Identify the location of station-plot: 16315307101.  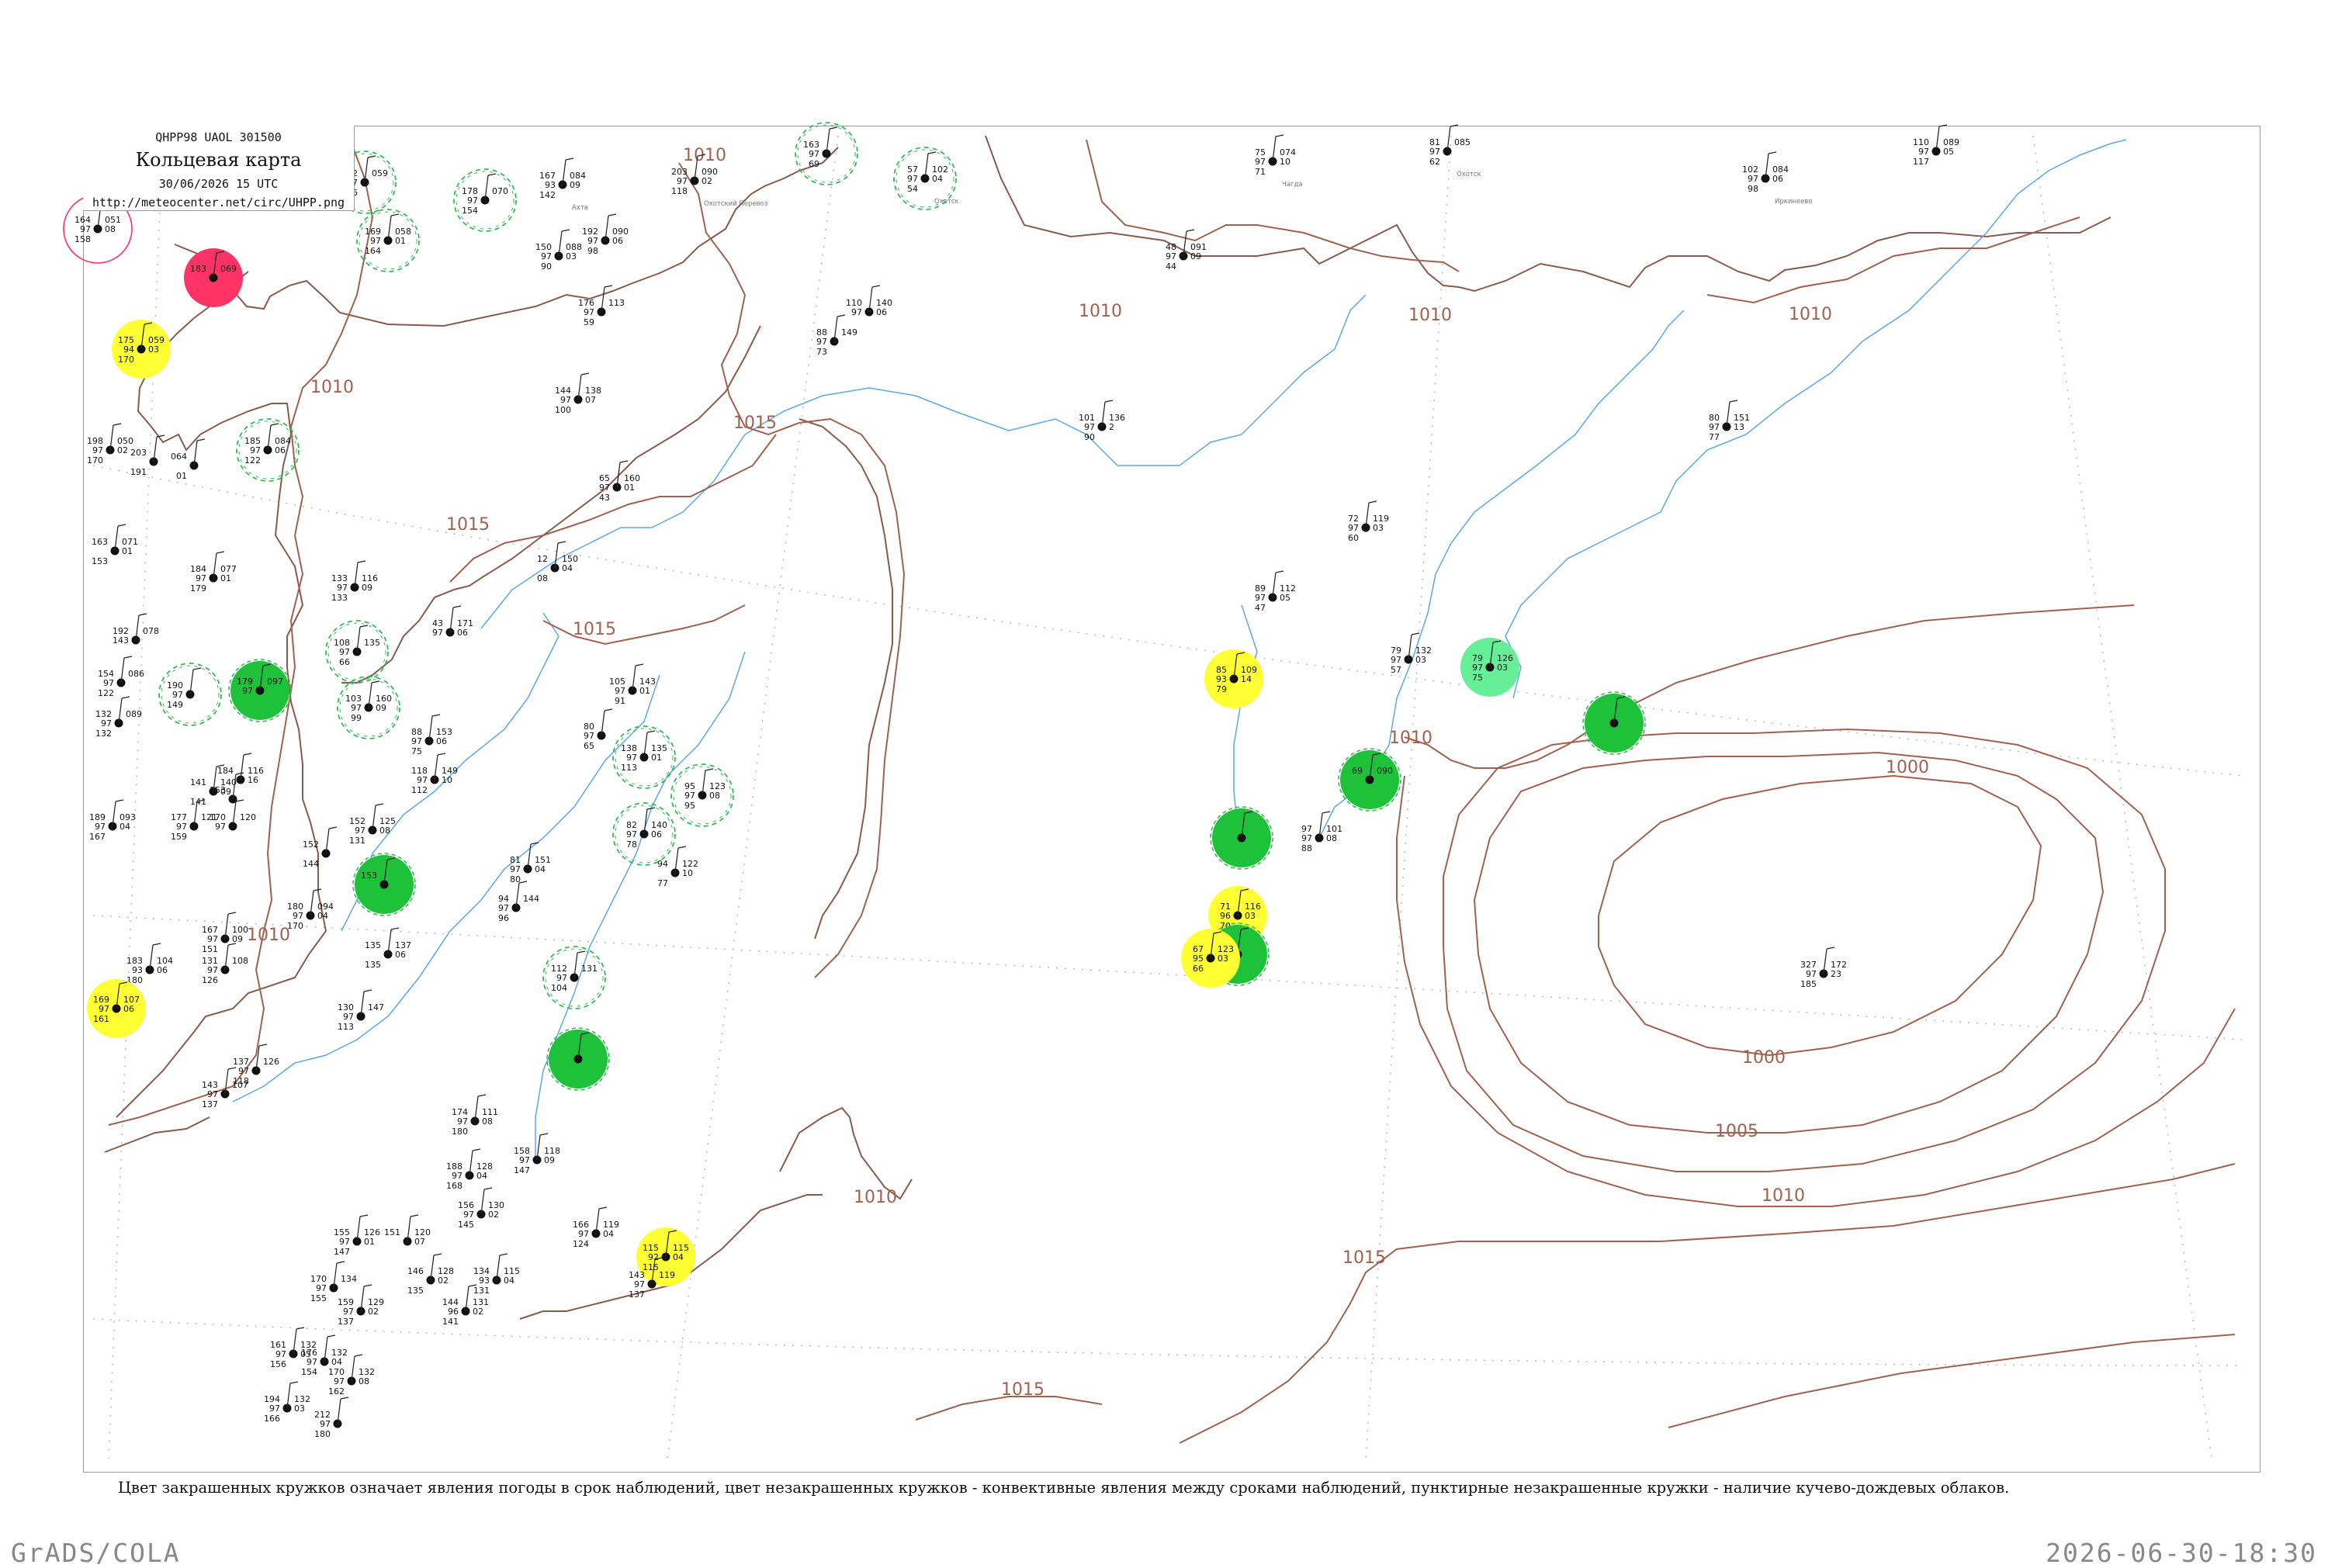
(115, 545).